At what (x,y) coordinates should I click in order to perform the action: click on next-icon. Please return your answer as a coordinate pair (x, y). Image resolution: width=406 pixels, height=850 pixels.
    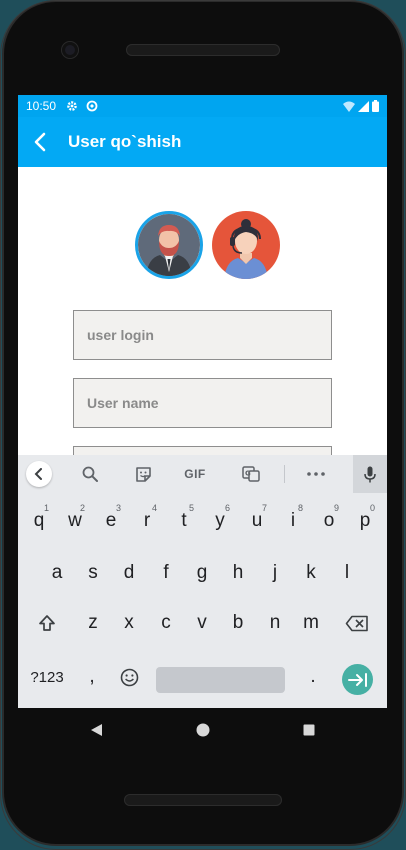
    Looking at the image, I should click on (357, 679).